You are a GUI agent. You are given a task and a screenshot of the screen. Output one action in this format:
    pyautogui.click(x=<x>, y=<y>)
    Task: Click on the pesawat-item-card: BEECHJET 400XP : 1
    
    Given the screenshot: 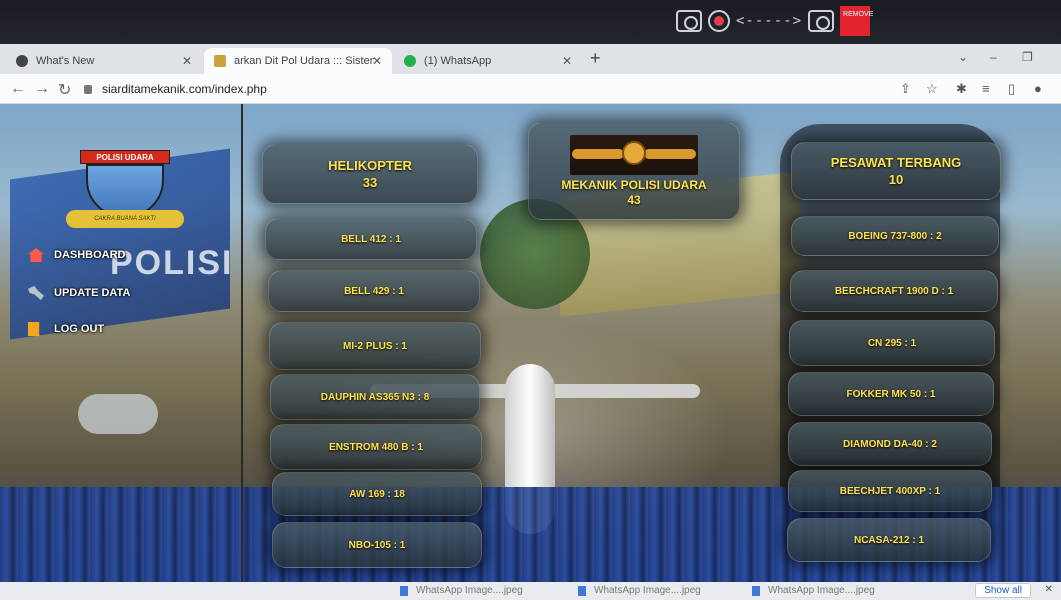 What is the action you would take?
    pyautogui.click(x=890, y=491)
    